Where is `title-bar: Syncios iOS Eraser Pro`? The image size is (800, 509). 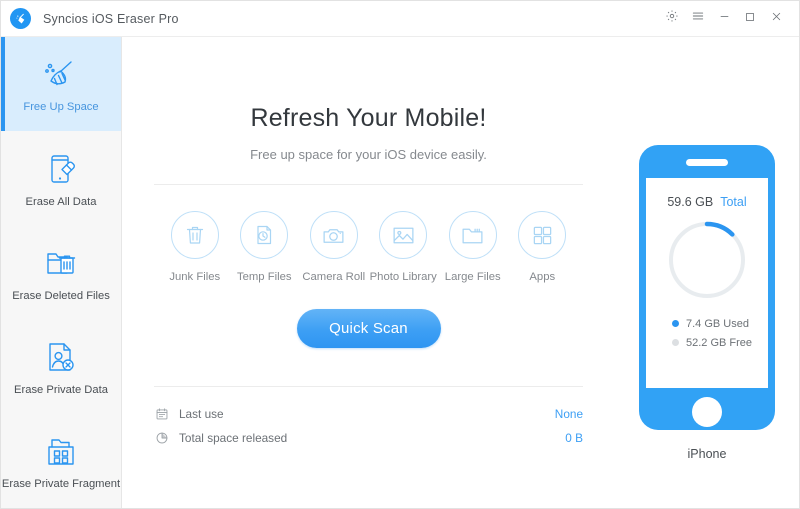
title-bar: Syncios iOS Eraser Pro is located at coordinates (400, 19).